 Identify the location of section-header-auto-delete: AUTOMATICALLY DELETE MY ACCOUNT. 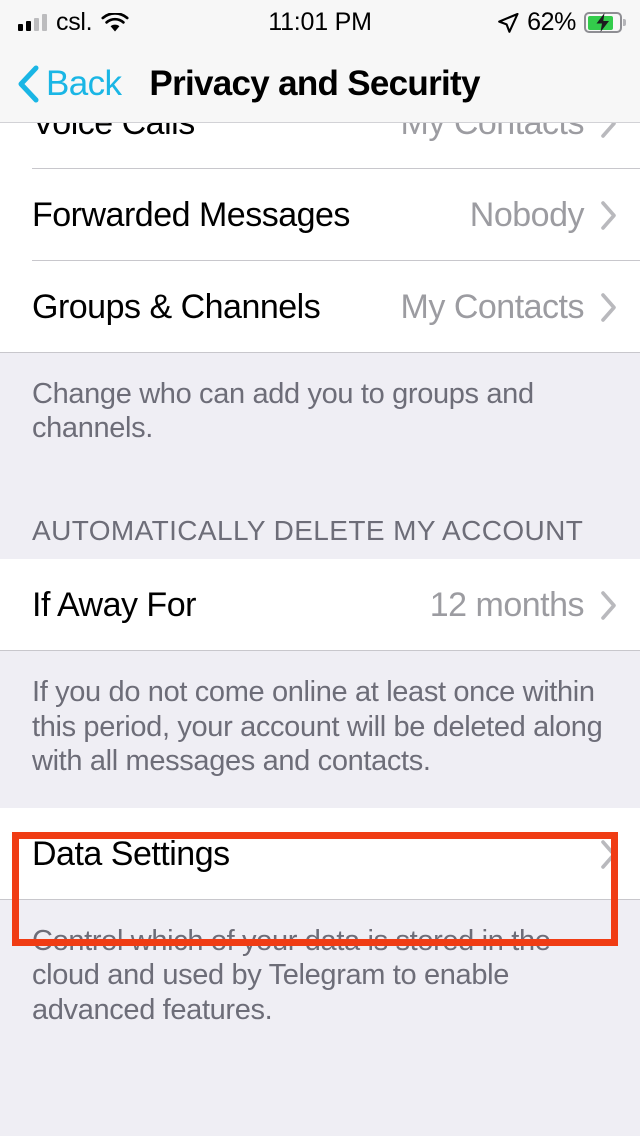
(320, 517).